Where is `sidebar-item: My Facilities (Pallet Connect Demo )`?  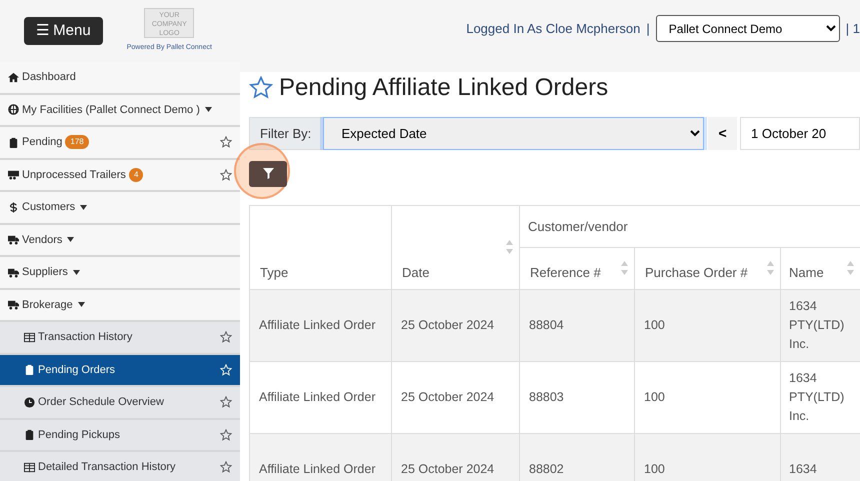 sidebar-item: My Facilities (Pallet Connect Demo ) is located at coordinates (120, 110).